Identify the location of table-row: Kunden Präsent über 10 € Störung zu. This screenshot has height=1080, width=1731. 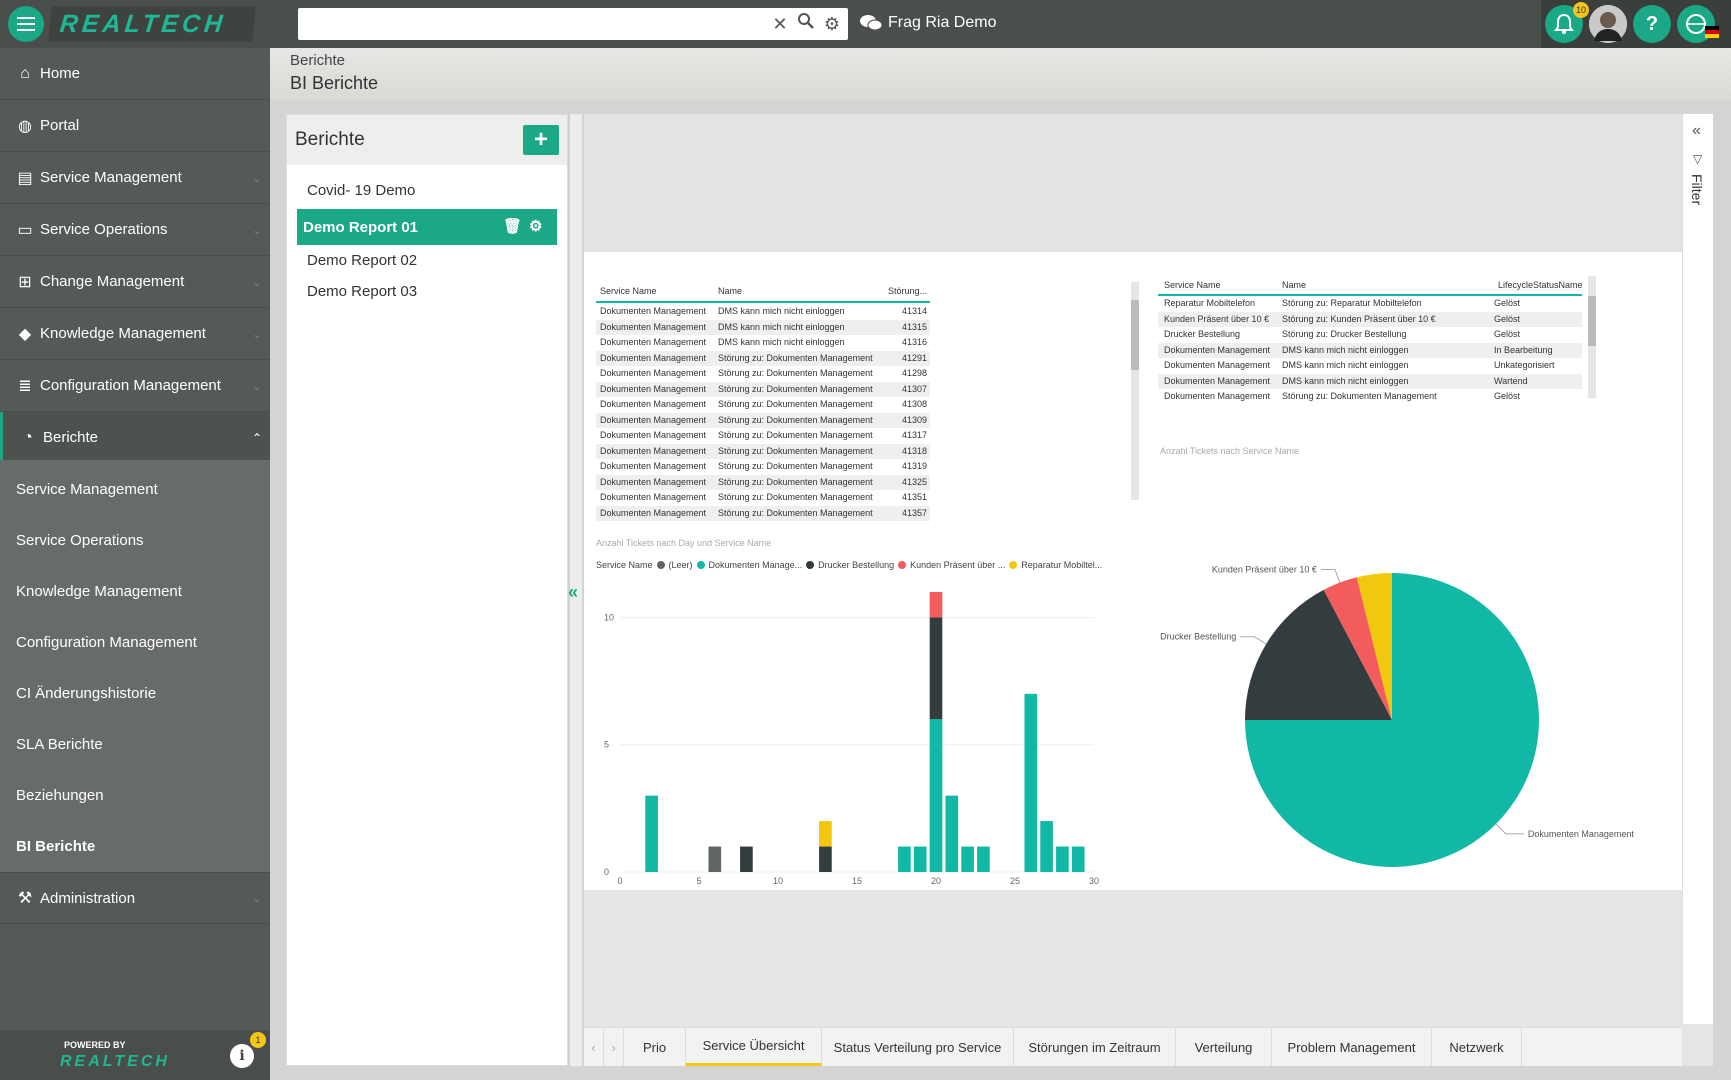
(1370, 319).